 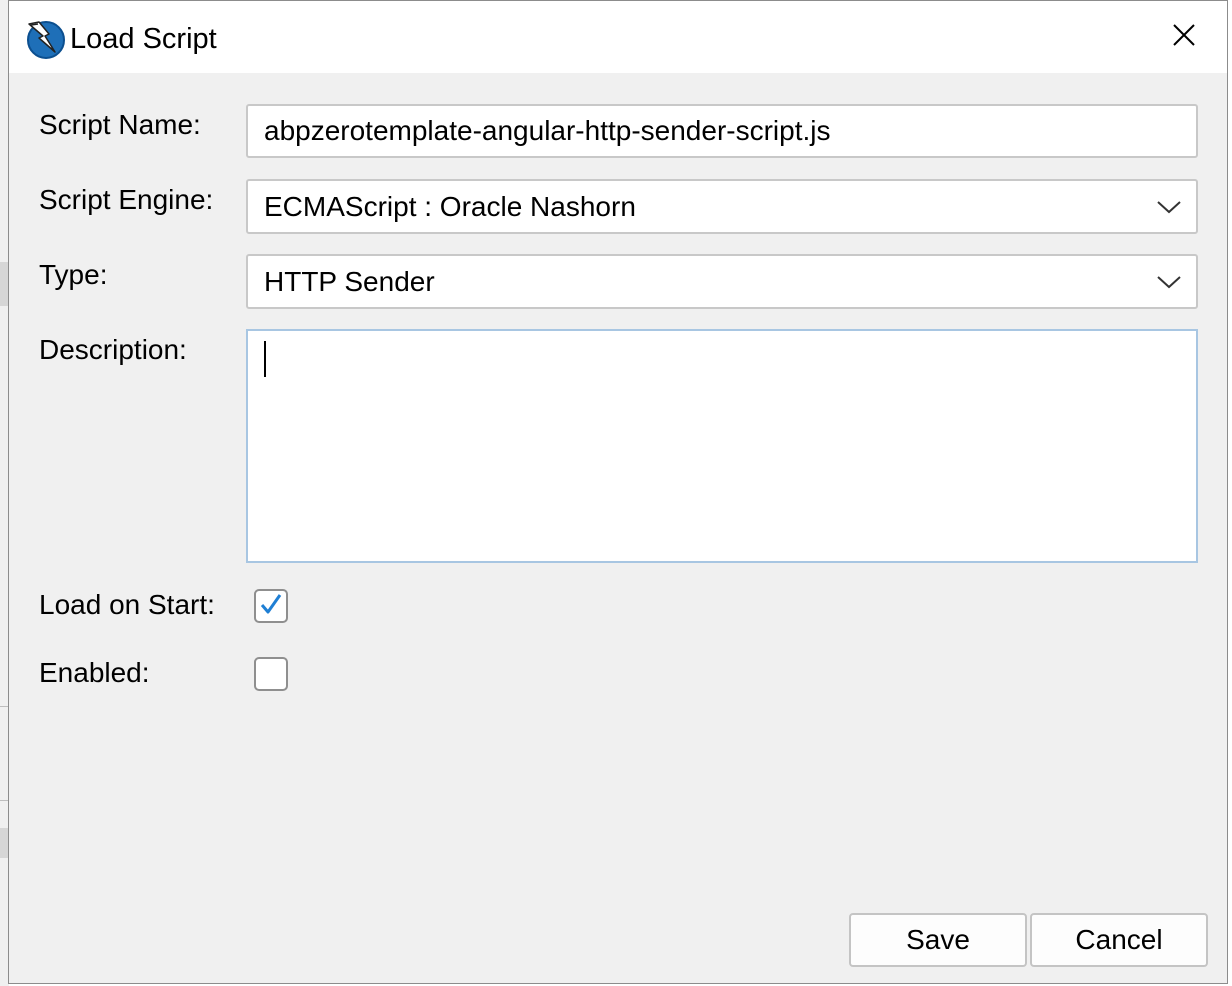 I want to click on type-value: HTTP Sender, so click(x=349, y=281).